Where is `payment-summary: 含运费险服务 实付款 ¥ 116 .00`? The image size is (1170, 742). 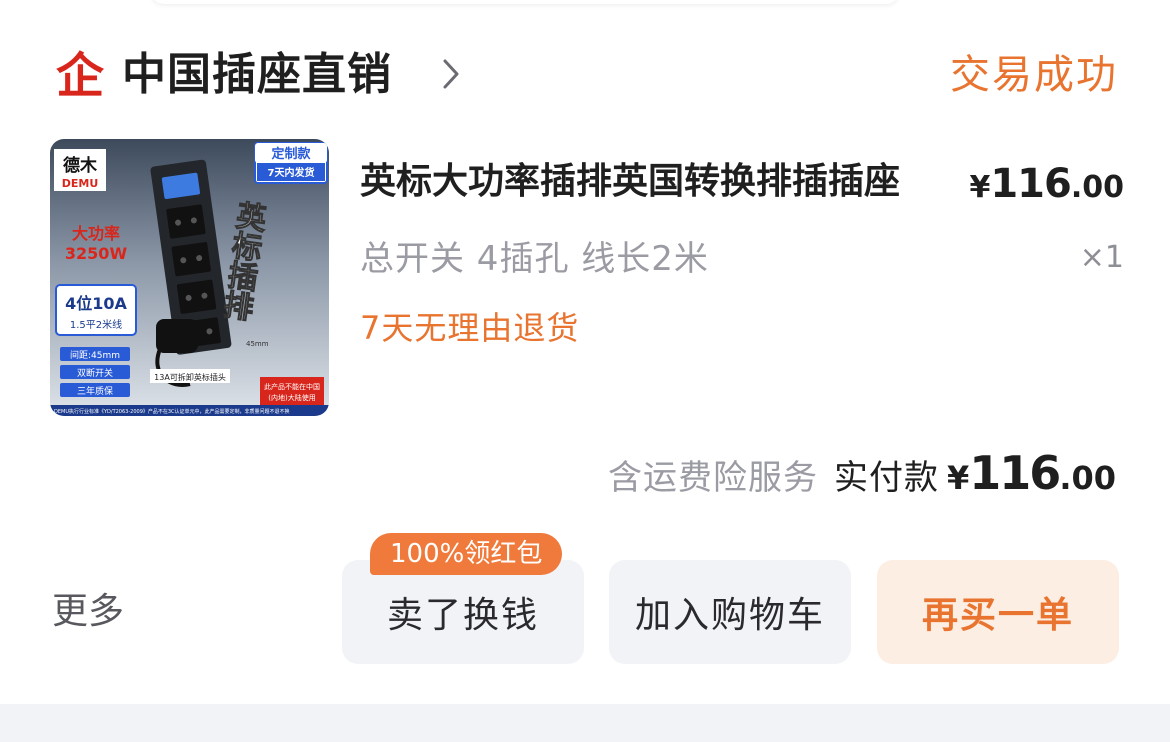
payment-summary: 含运费险服务 实付款 ¥ 116 .00 is located at coordinates (862, 476).